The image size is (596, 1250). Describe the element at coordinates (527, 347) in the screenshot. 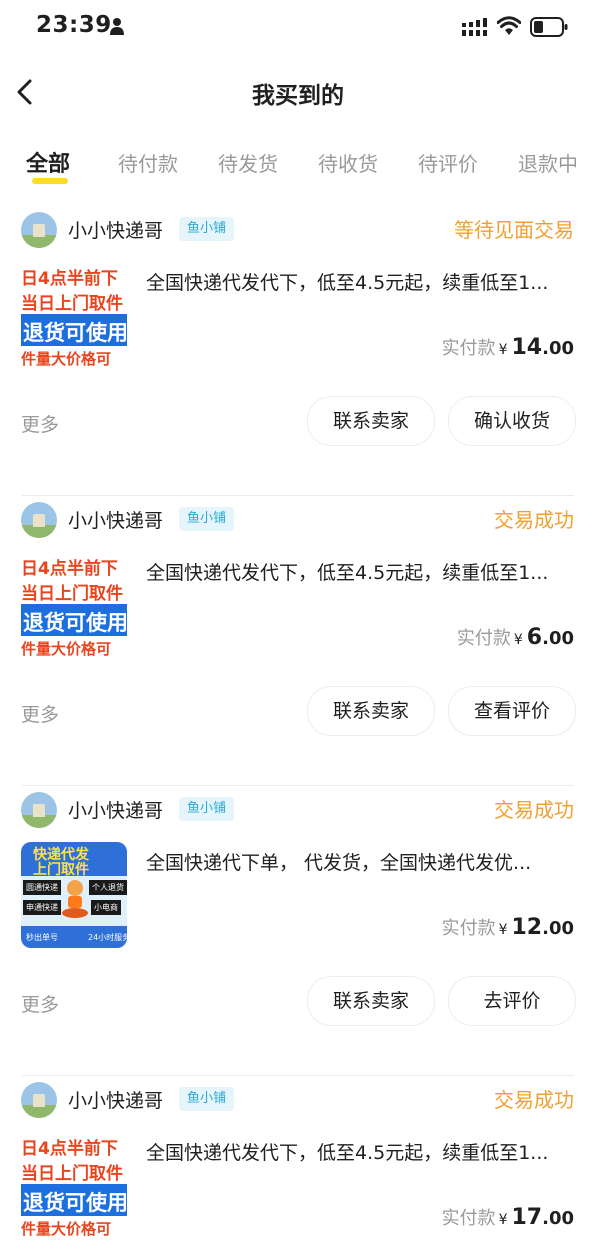

I see `price-integer: 14` at that location.